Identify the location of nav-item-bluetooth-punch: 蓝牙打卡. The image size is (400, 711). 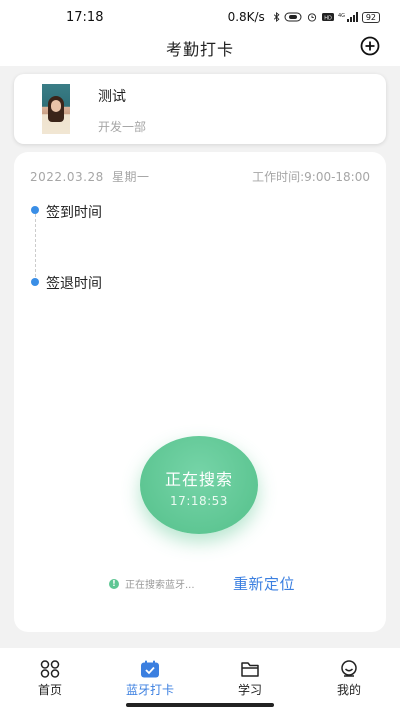
(150, 679).